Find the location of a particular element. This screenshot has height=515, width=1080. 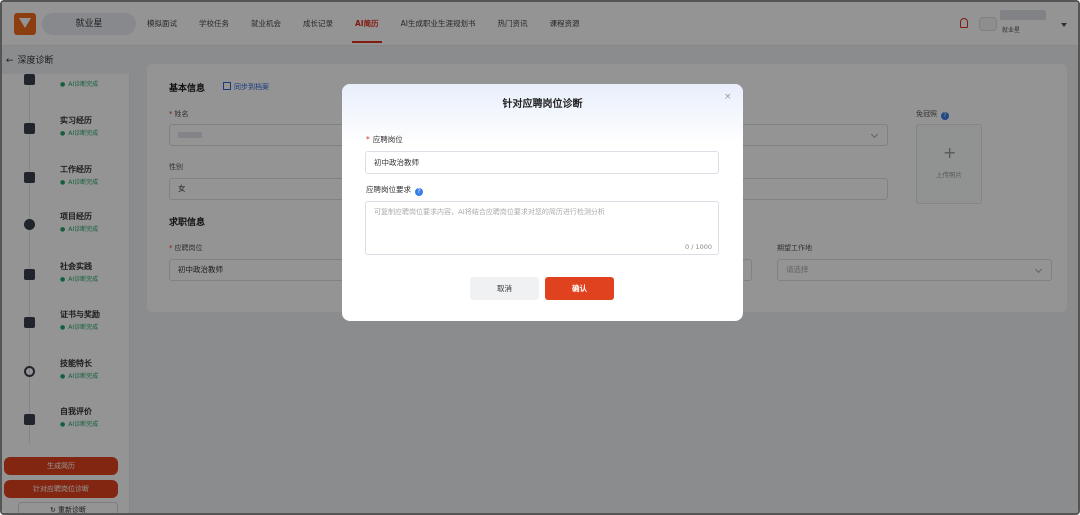

modal-title: 针对应聘岗位诊断 is located at coordinates (542, 104).